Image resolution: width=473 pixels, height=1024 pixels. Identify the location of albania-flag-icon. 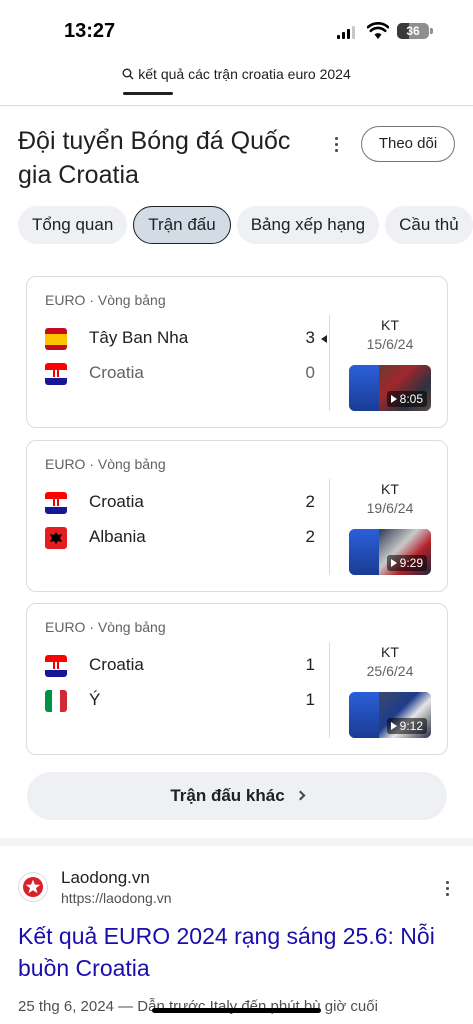
(56, 538).